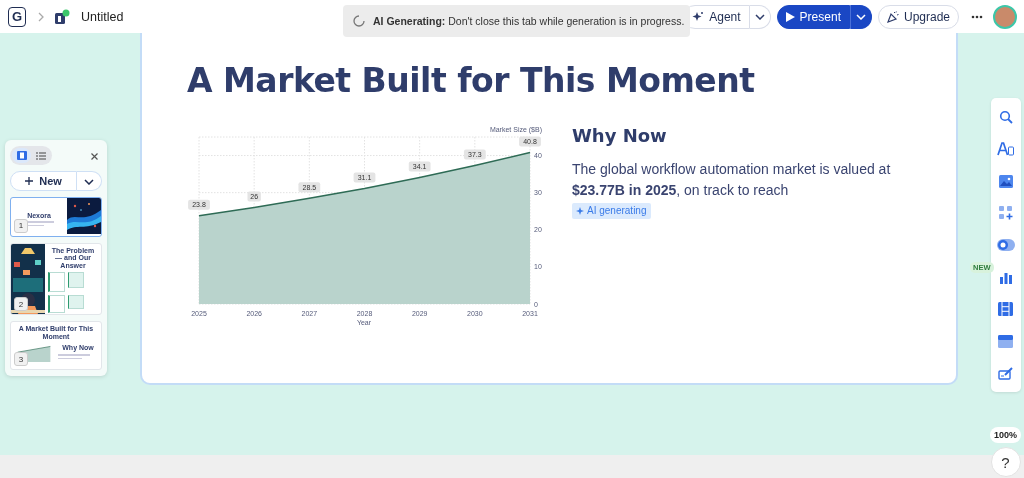  Describe the element at coordinates (62, 16) in the screenshot. I see `slides-icon` at that location.